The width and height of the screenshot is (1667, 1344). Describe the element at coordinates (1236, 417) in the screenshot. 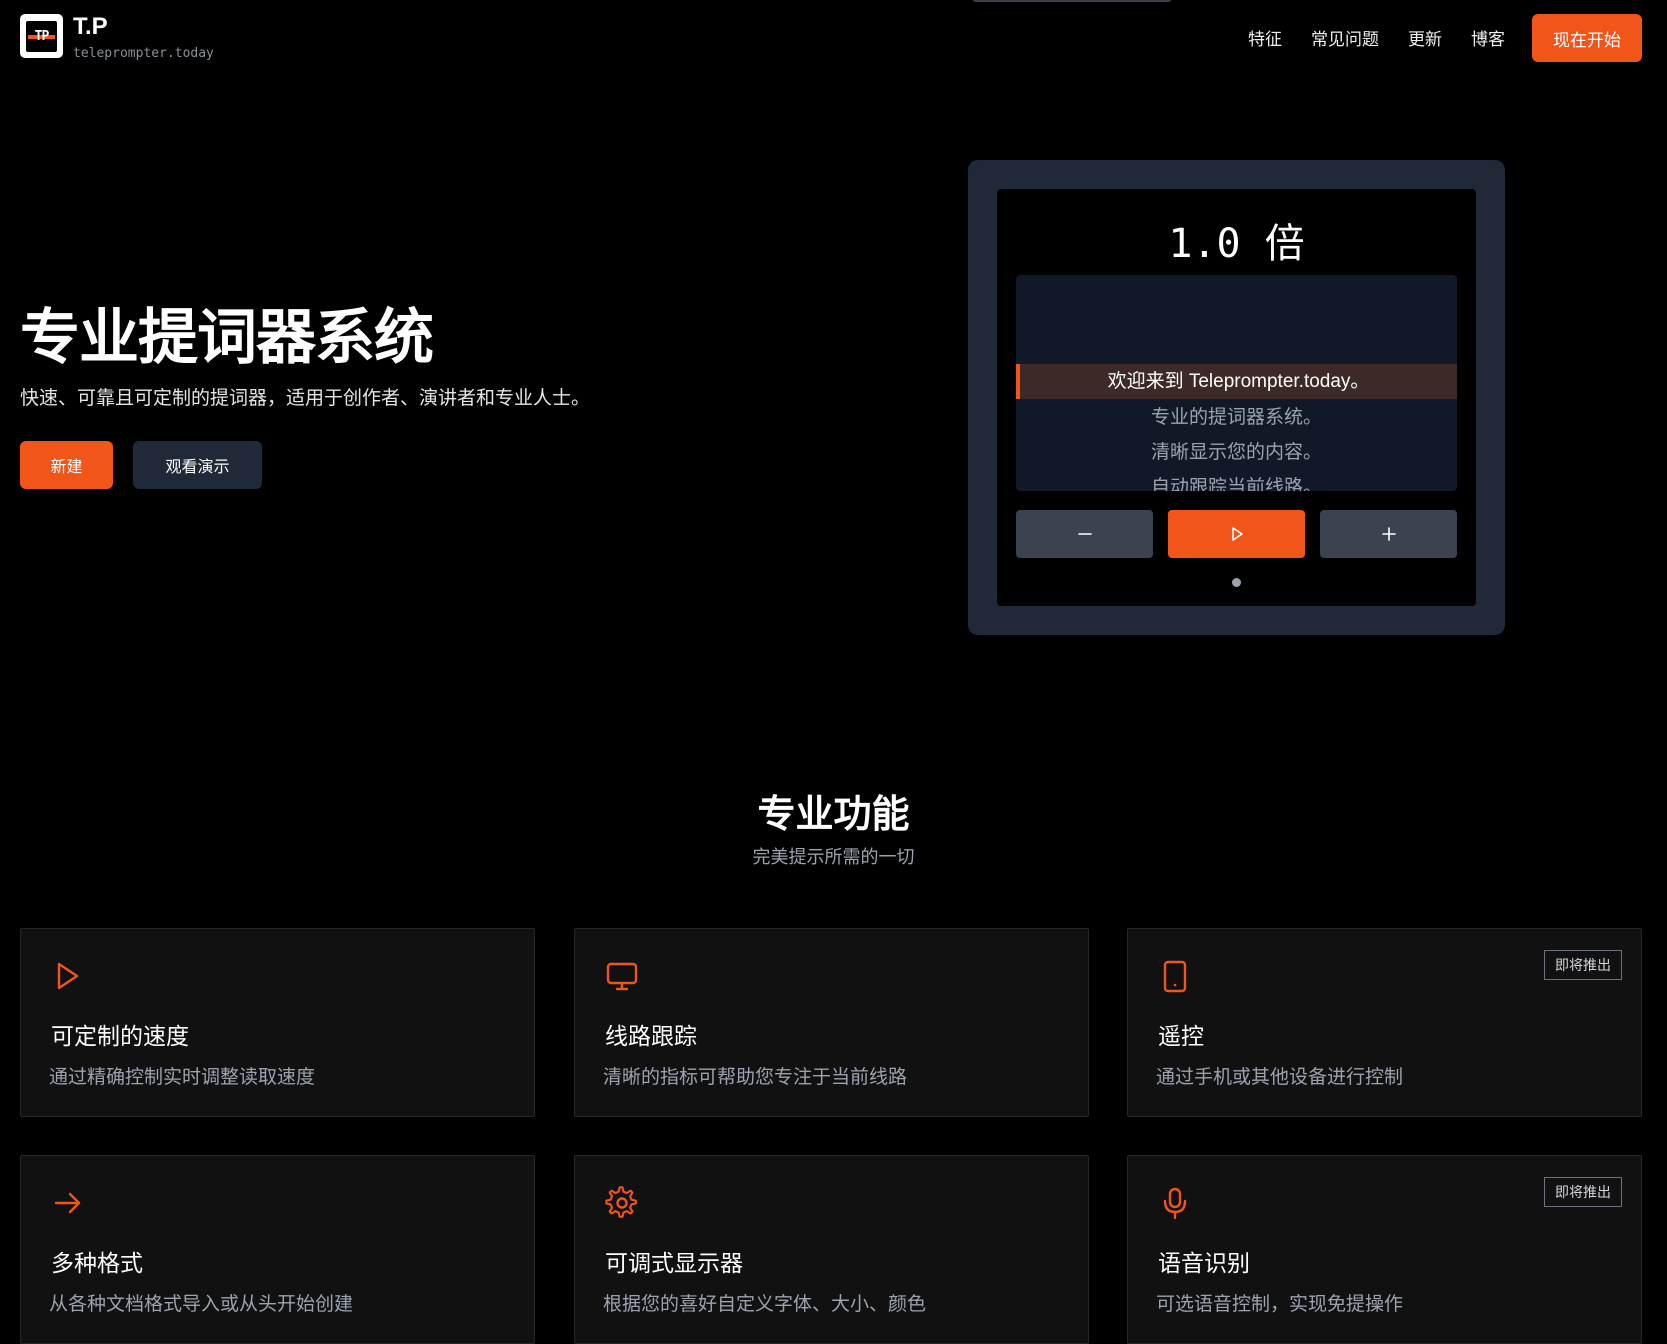

I see `script-line: 专业的提词器系统。` at that location.